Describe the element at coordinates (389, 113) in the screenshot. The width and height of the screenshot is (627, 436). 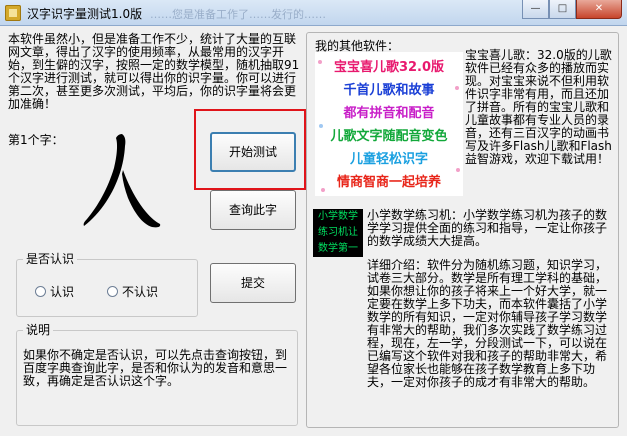
I see `ad-line: 都有拼音和配音` at that location.